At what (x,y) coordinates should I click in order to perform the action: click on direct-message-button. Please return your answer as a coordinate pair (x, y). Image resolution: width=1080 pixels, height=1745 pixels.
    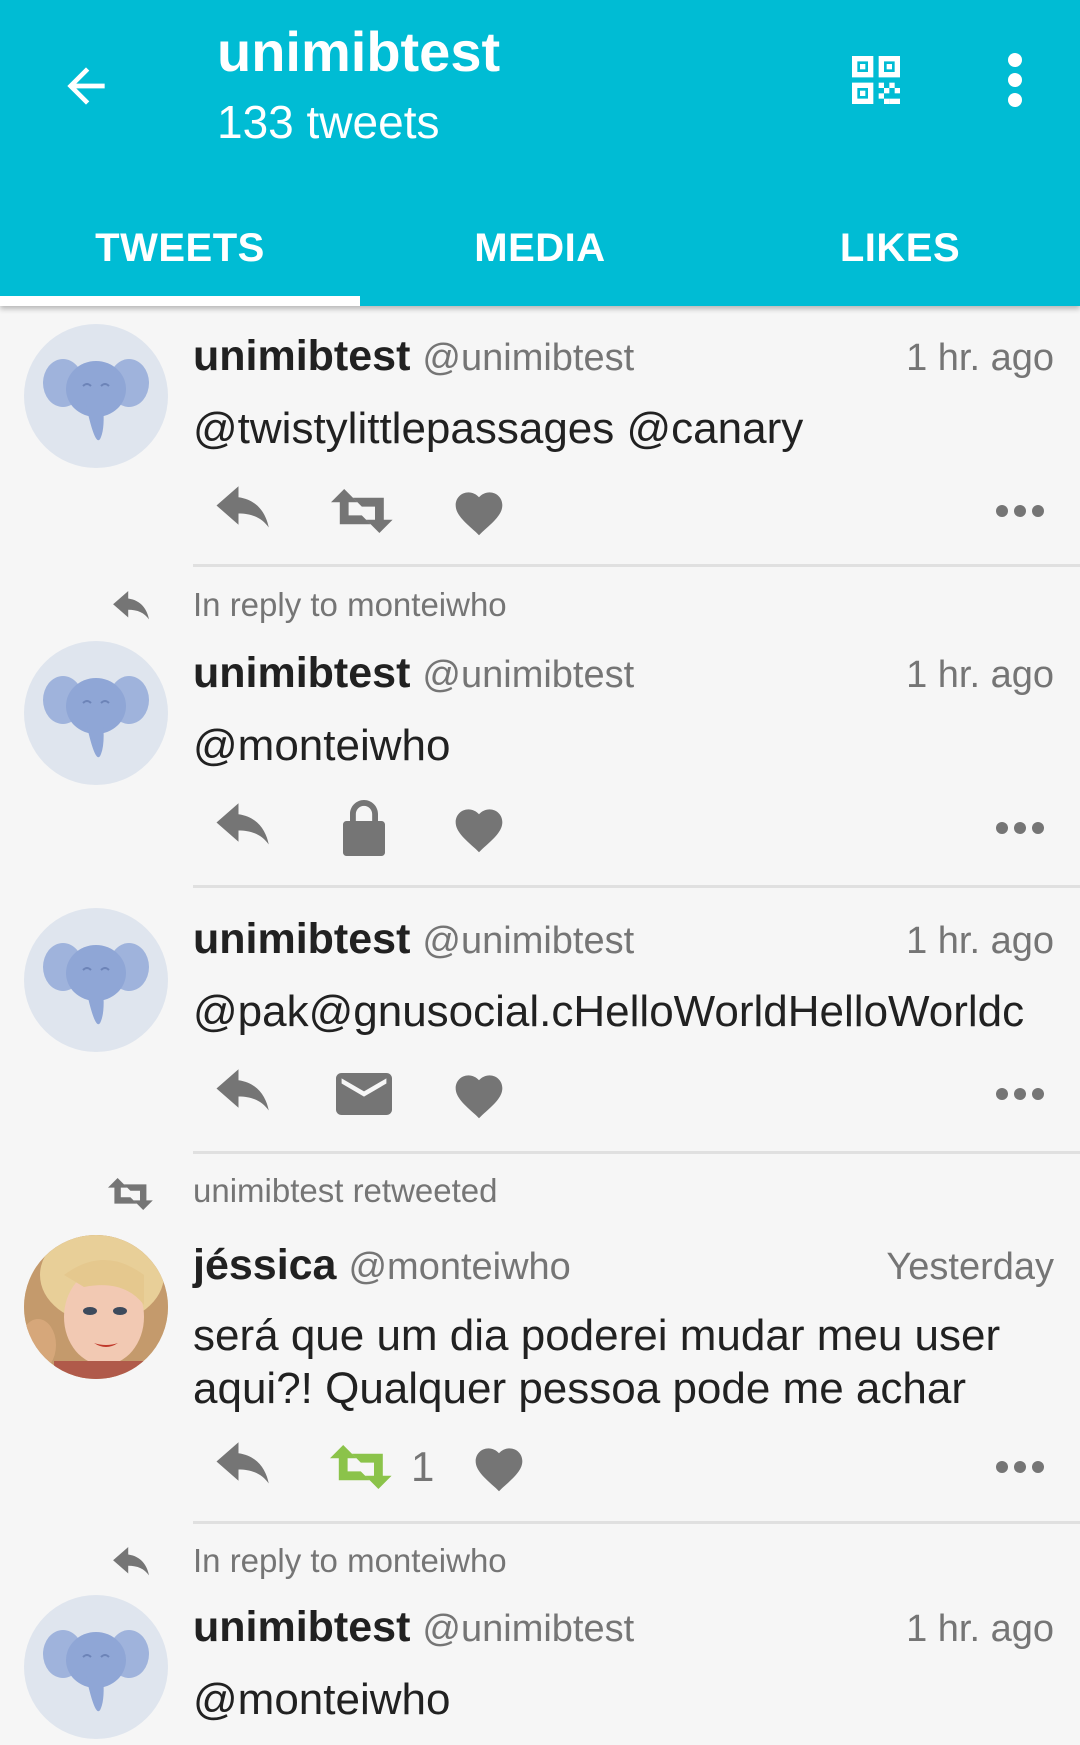
    Looking at the image, I should click on (364, 1094).